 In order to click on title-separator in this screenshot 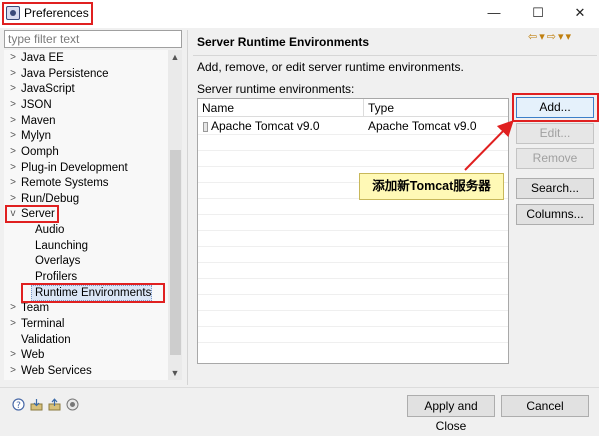, I will do `click(395, 55)`.